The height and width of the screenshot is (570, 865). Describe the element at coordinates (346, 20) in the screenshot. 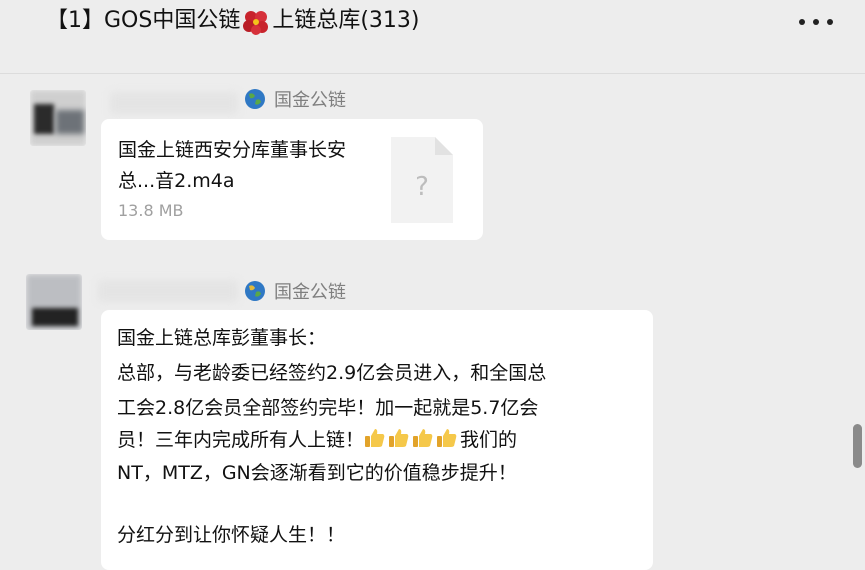

I see `chat-title-suffix: 上链总库(313)` at that location.